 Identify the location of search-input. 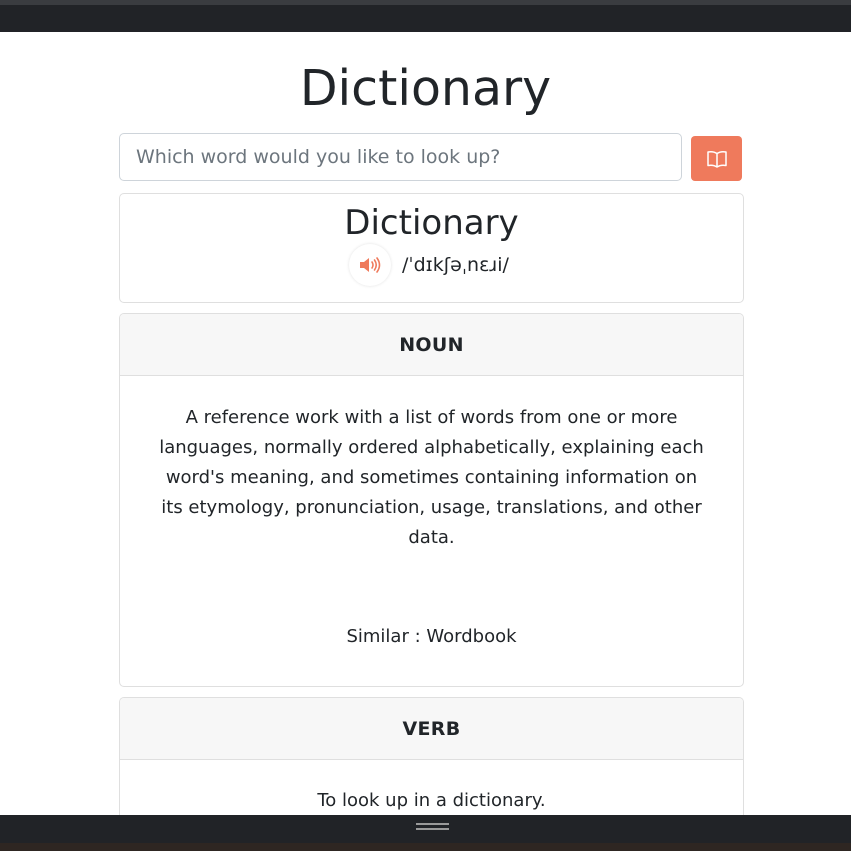
(400, 157).